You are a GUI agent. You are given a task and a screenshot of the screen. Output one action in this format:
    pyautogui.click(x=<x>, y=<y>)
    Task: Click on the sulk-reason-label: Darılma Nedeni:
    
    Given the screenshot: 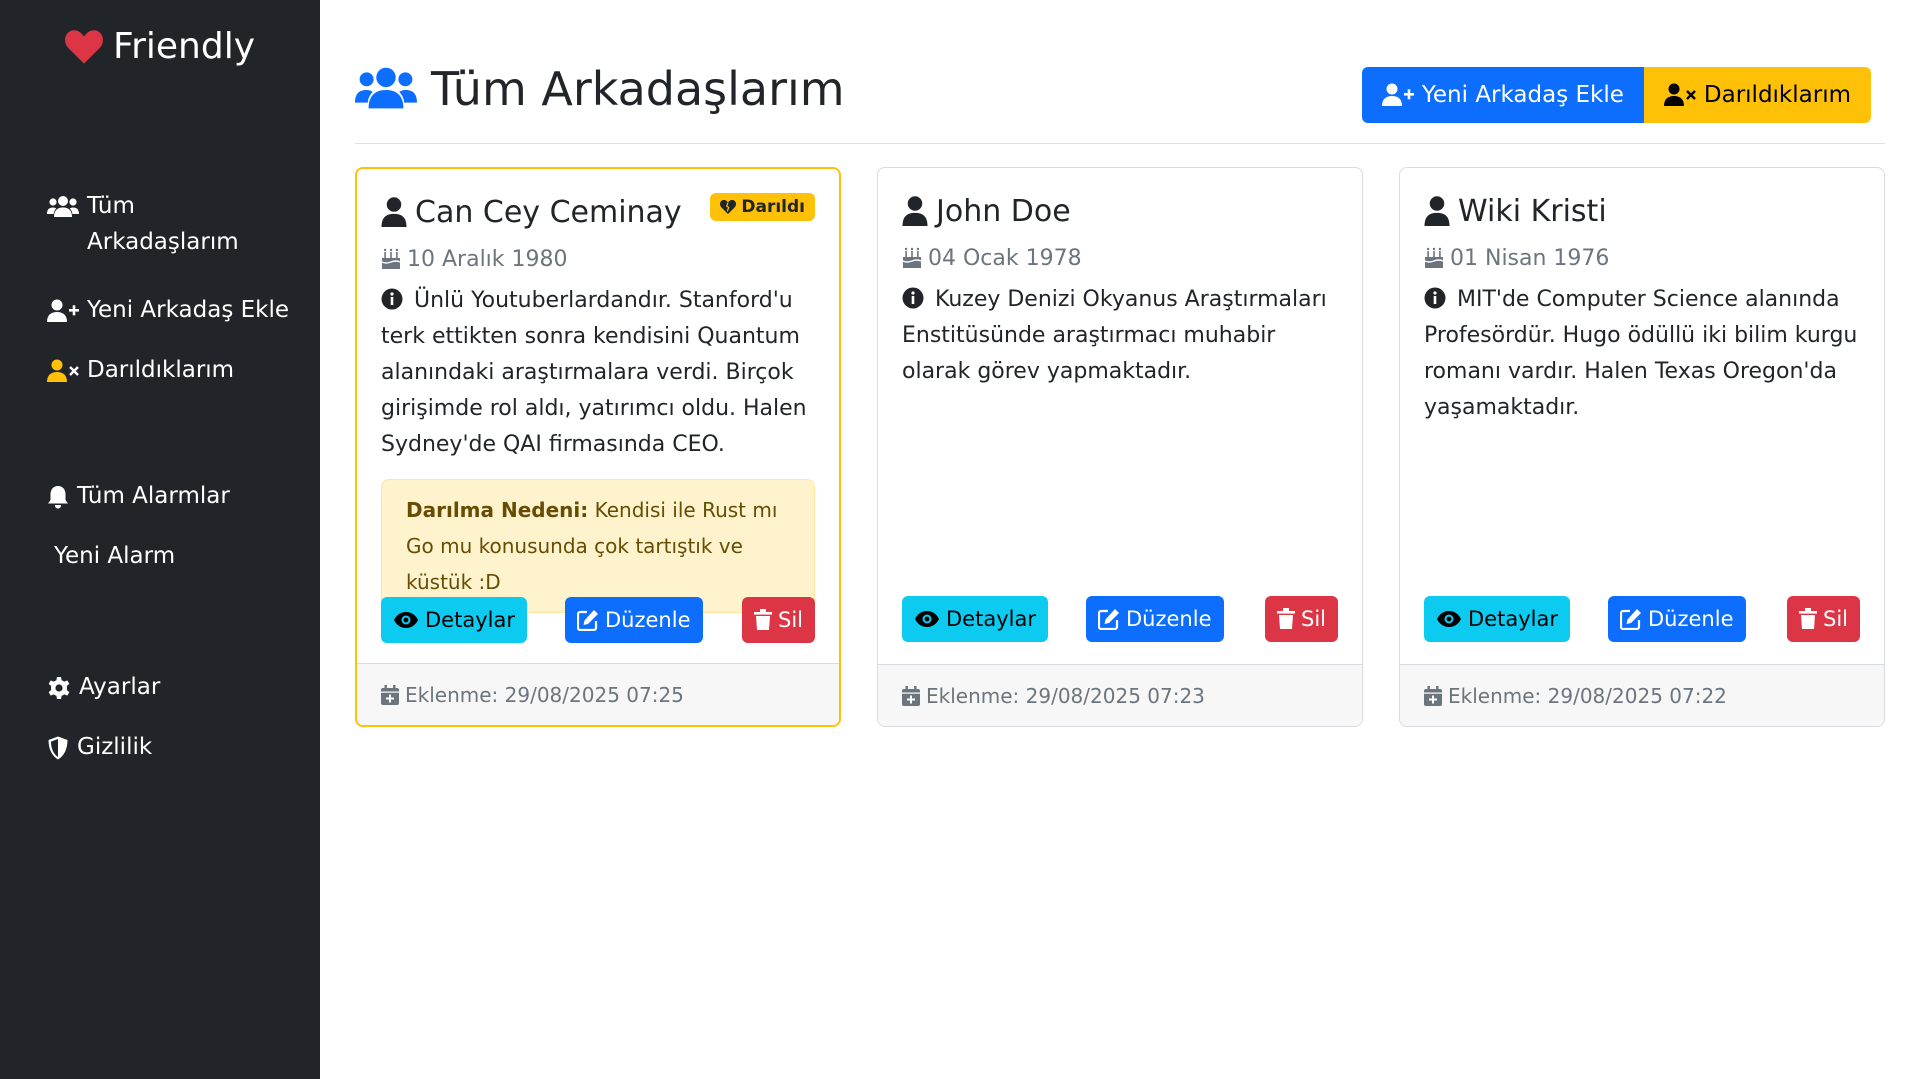 What is the action you would take?
    pyautogui.click(x=497, y=510)
    